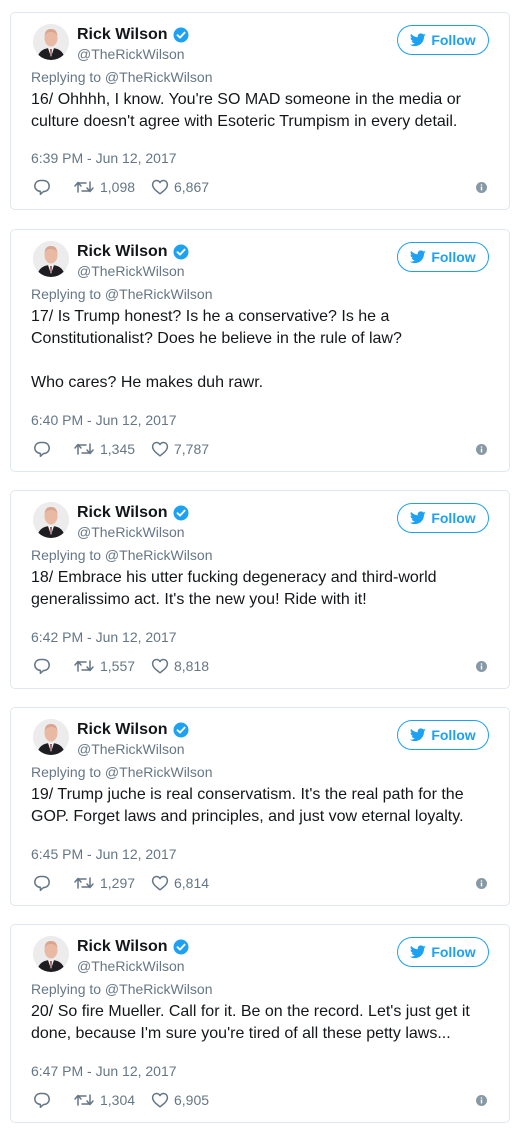 Image resolution: width=522 pixels, height=1133 pixels. Describe the element at coordinates (192, 449) in the screenshot. I see `like-count: 7,787` at that location.